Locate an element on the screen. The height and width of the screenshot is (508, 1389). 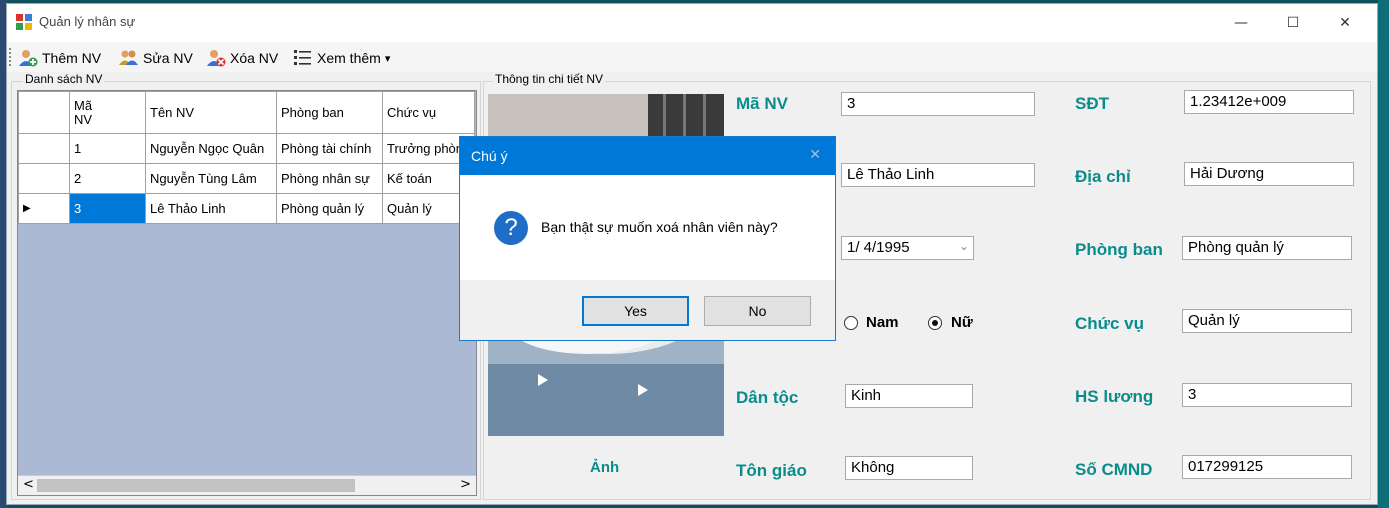
ngay-sinh-picker: 1/ 4/1995 ⌄ is located at coordinates (907, 248).